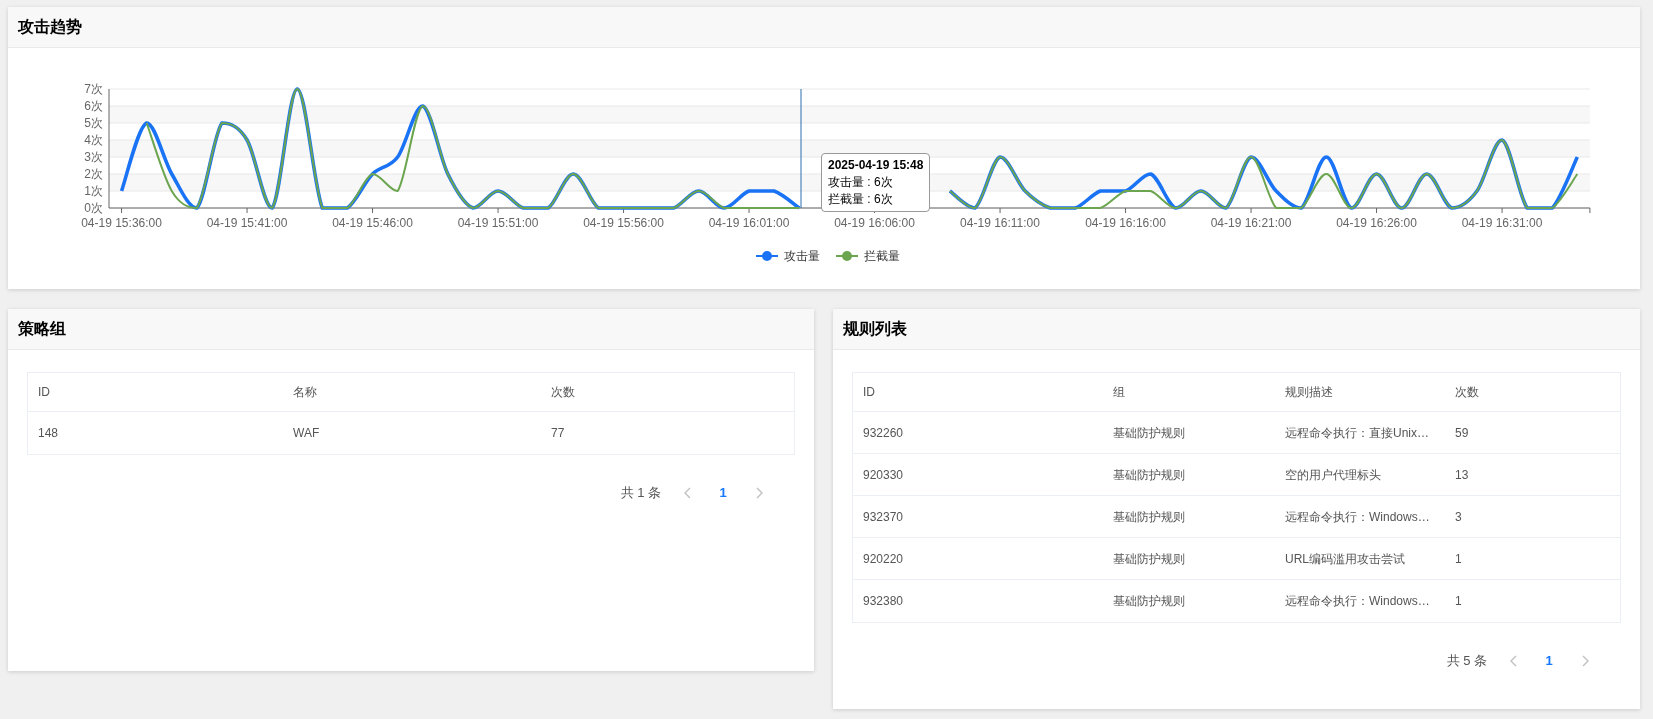 This screenshot has width=1653, height=719. What do you see at coordinates (883, 517) in the screenshot?
I see `table-cell-text: 932370` at bounding box center [883, 517].